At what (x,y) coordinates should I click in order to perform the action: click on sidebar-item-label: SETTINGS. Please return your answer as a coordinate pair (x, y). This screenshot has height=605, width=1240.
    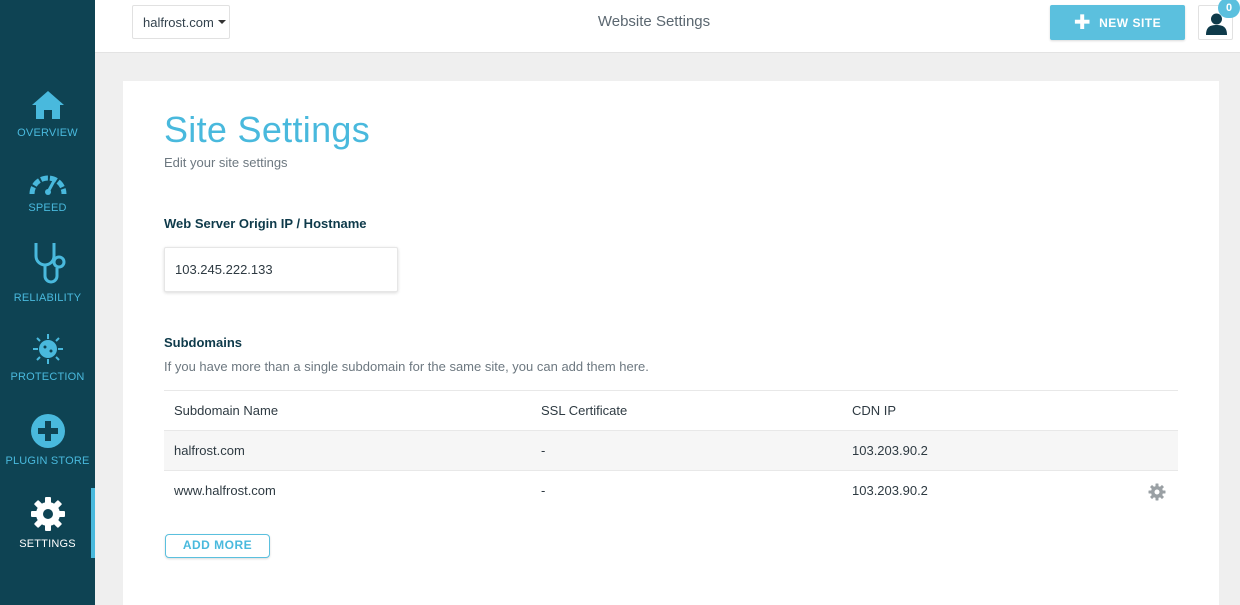
    Looking at the image, I should click on (47, 544).